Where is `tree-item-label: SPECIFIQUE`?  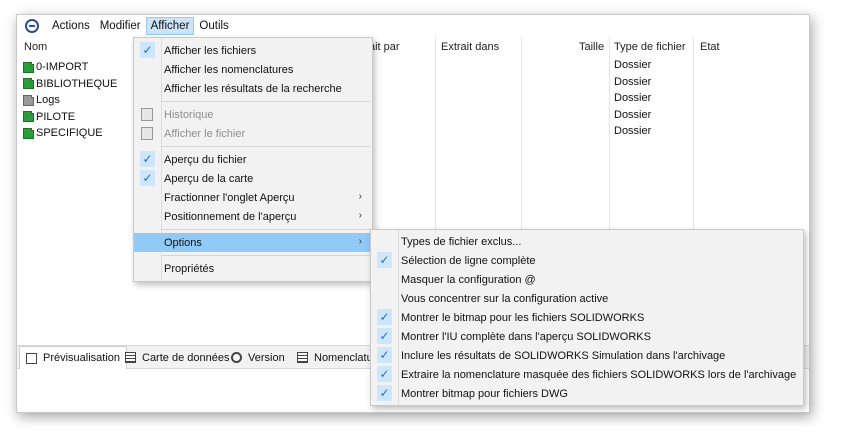 tree-item-label: SPECIFIQUE is located at coordinates (69, 133).